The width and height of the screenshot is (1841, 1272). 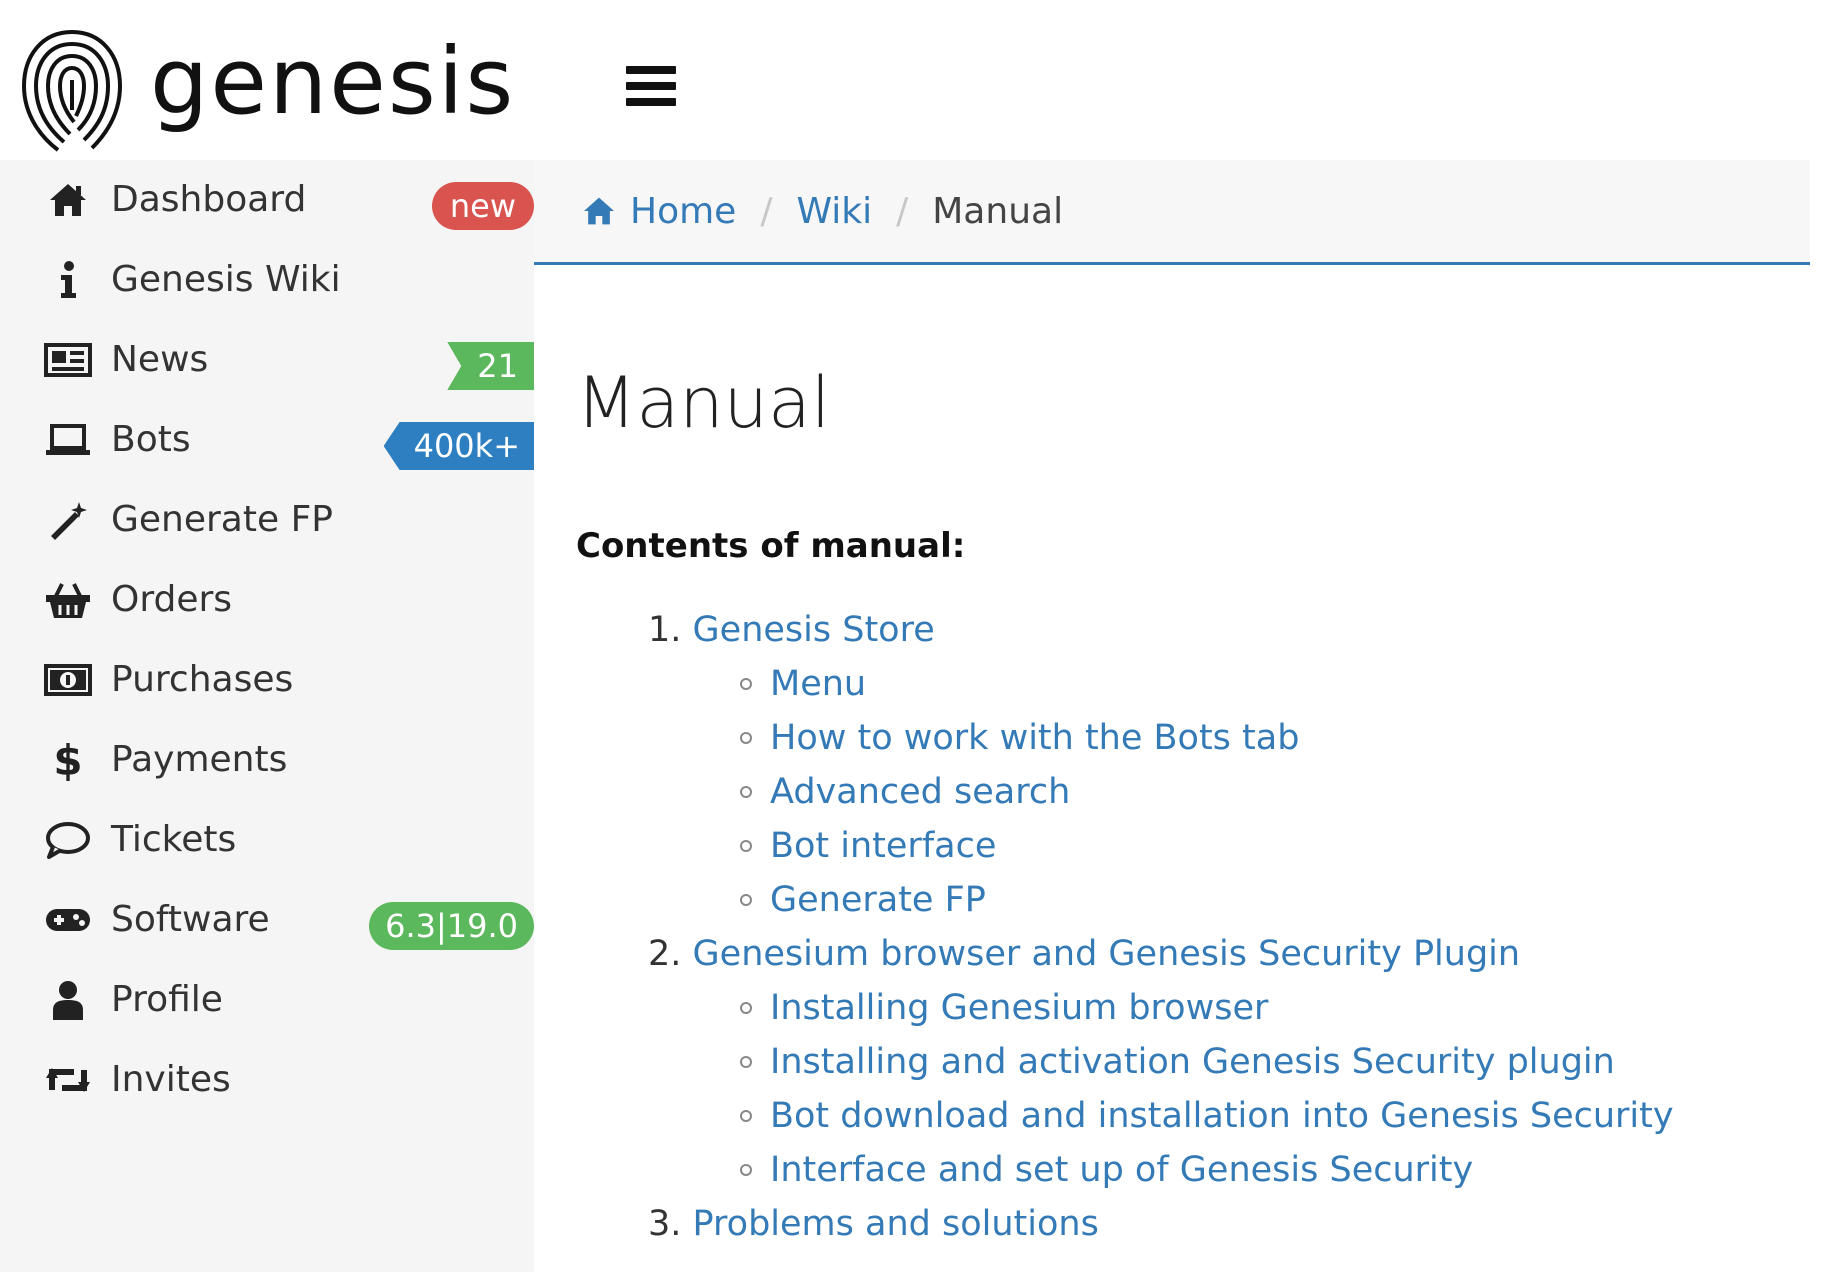 I want to click on sidebar-item-label: Generate FP, so click(x=222, y=519).